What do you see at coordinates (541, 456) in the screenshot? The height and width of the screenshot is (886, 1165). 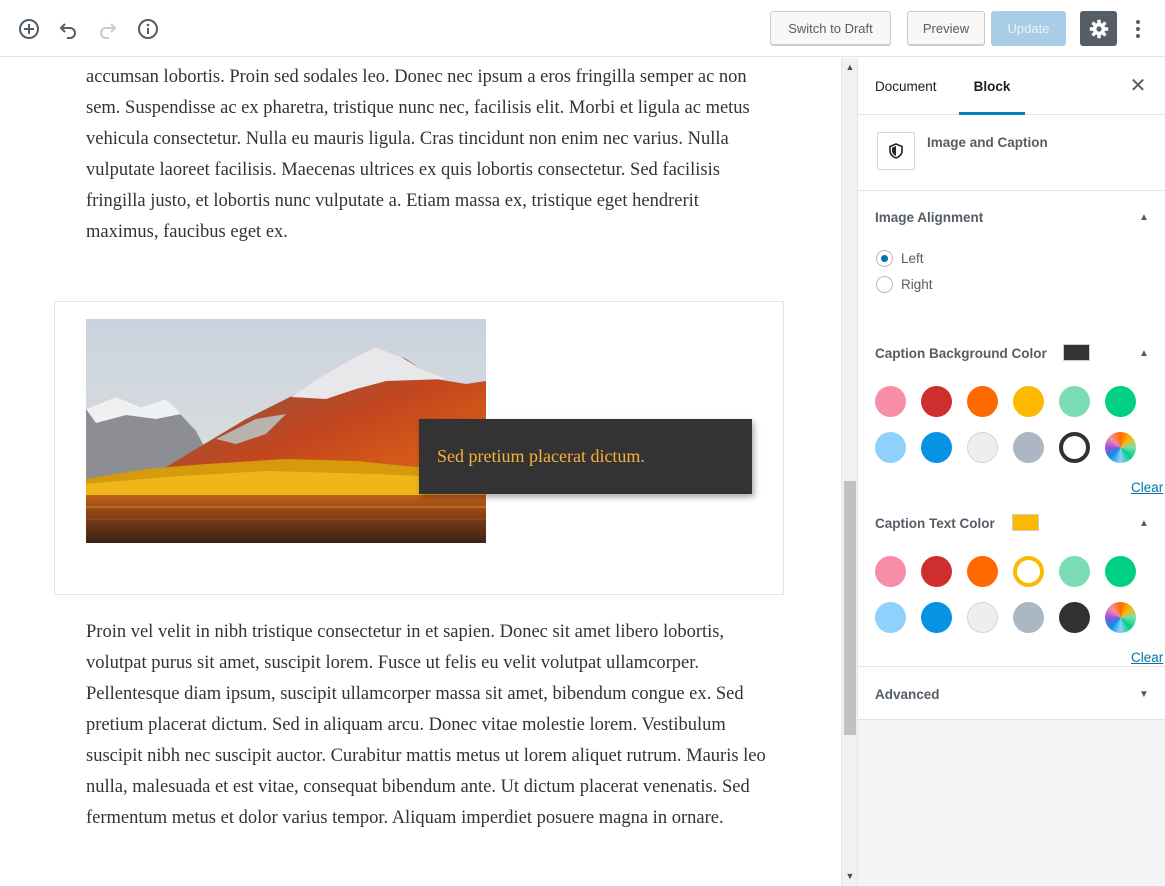 I see `caption-text: Sed pretium placerat dictum.` at bounding box center [541, 456].